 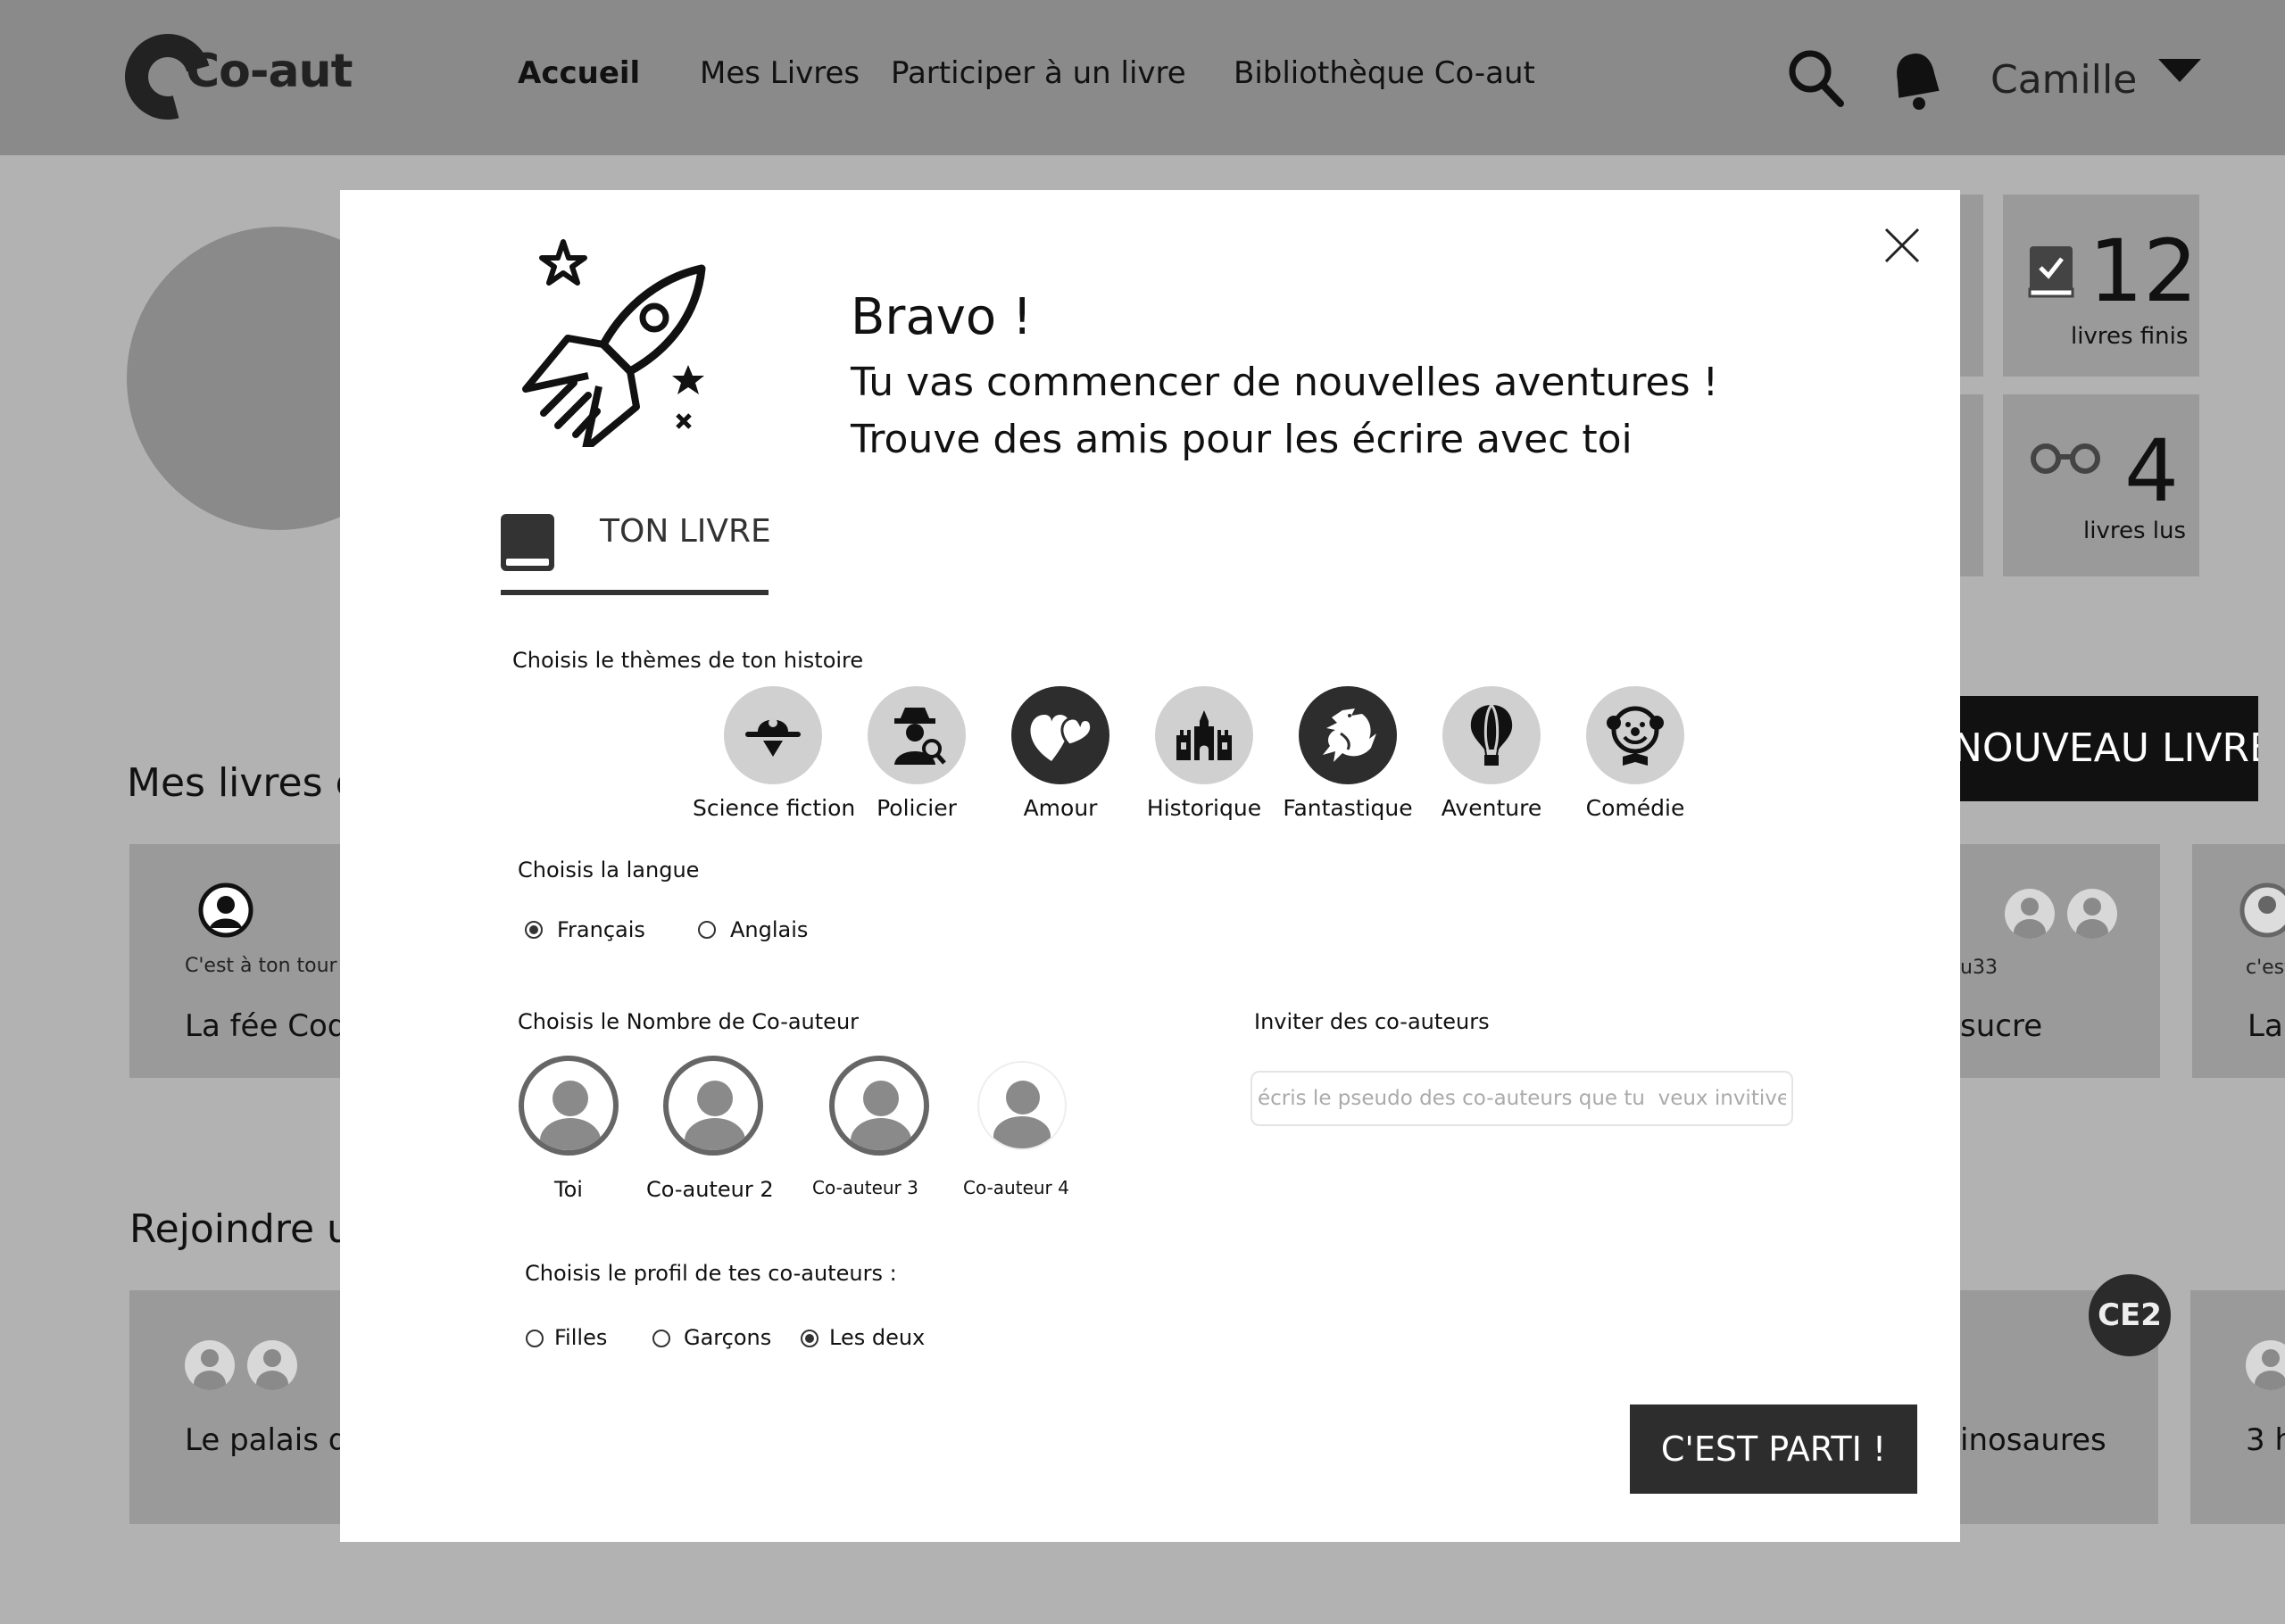 What do you see at coordinates (1916, 79) in the screenshot?
I see `bell-icon` at bounding box center [1916, 79].